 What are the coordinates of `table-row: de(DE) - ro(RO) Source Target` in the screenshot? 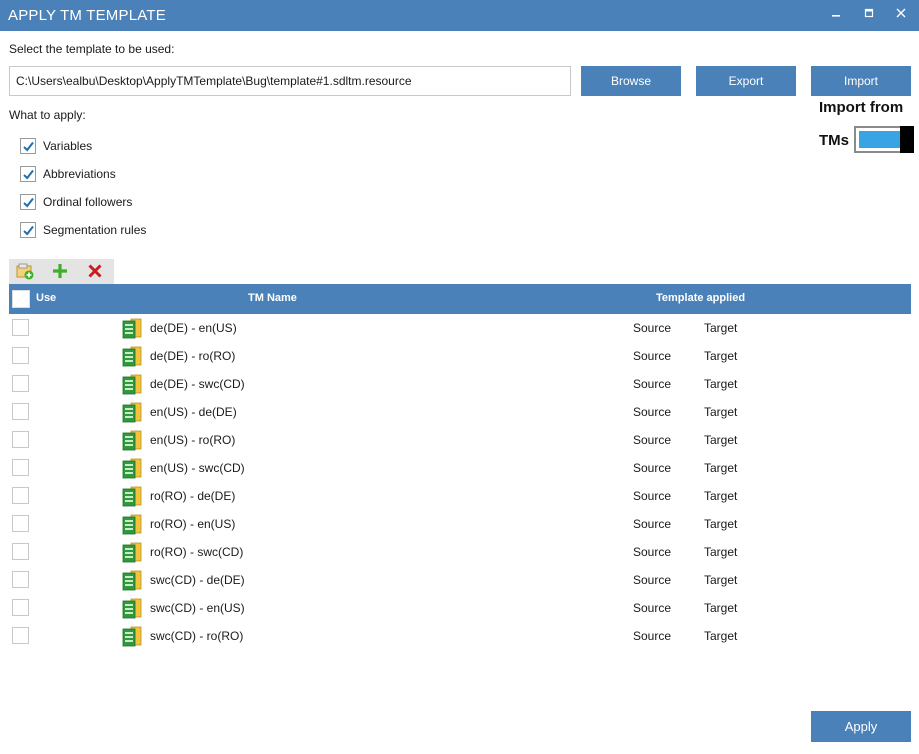 It's located at (460, 356).